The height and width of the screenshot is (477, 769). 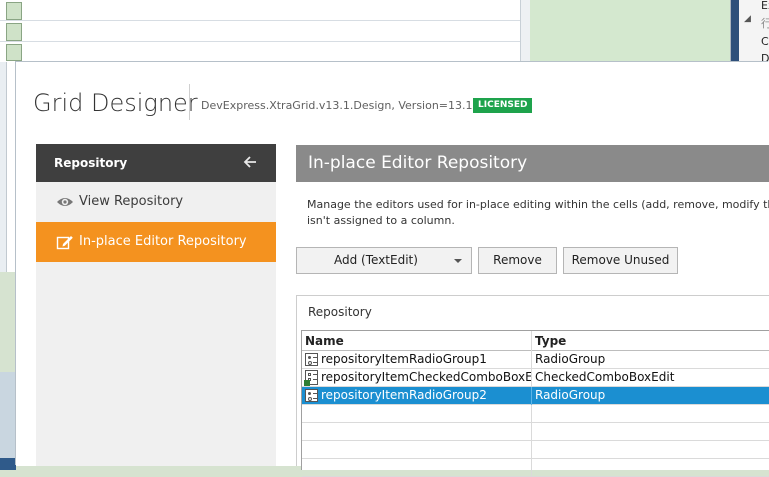 What do you see at coordinates (418, 163) in the screenshot?
I see `content-title: In-place Editor Repository` at bounding box center [418, 163].